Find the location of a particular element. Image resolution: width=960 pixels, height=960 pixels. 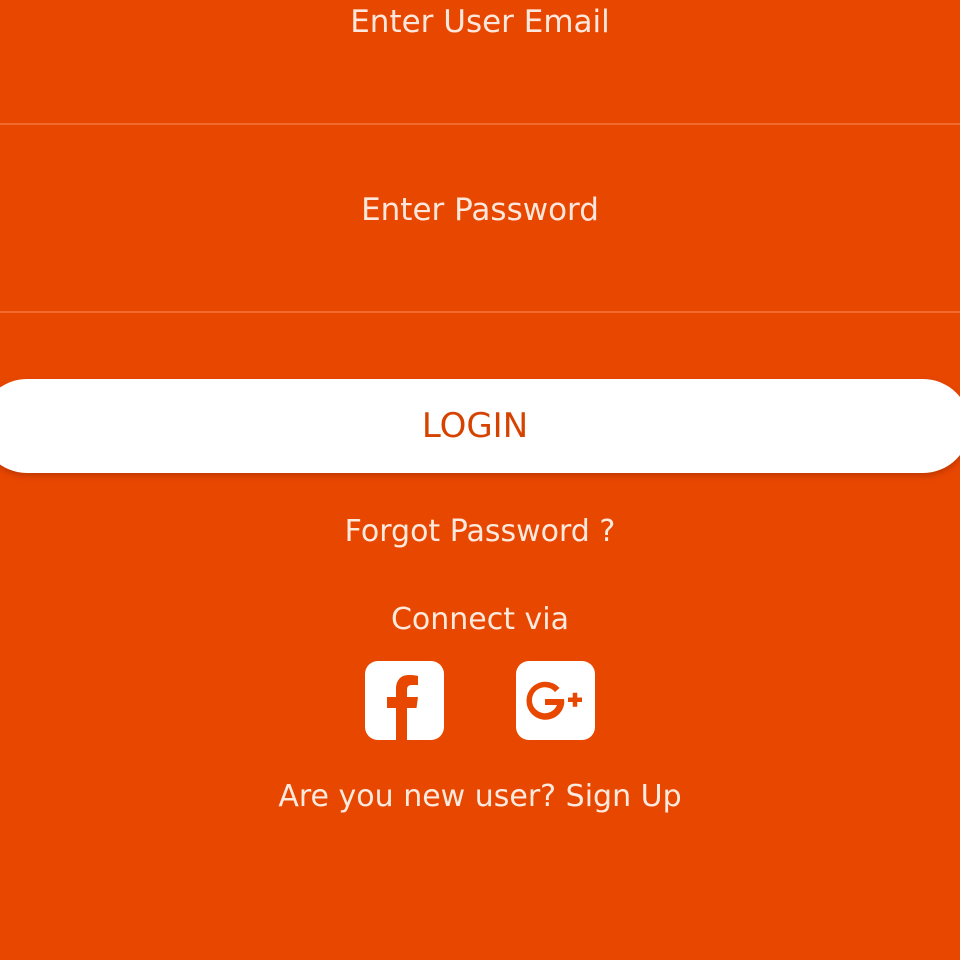

password-field is located at coordinates (480, 210).